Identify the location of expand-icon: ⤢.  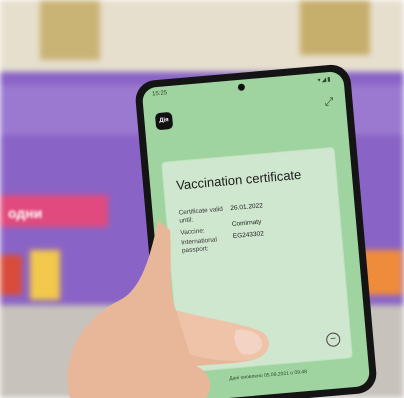
(329, 103).